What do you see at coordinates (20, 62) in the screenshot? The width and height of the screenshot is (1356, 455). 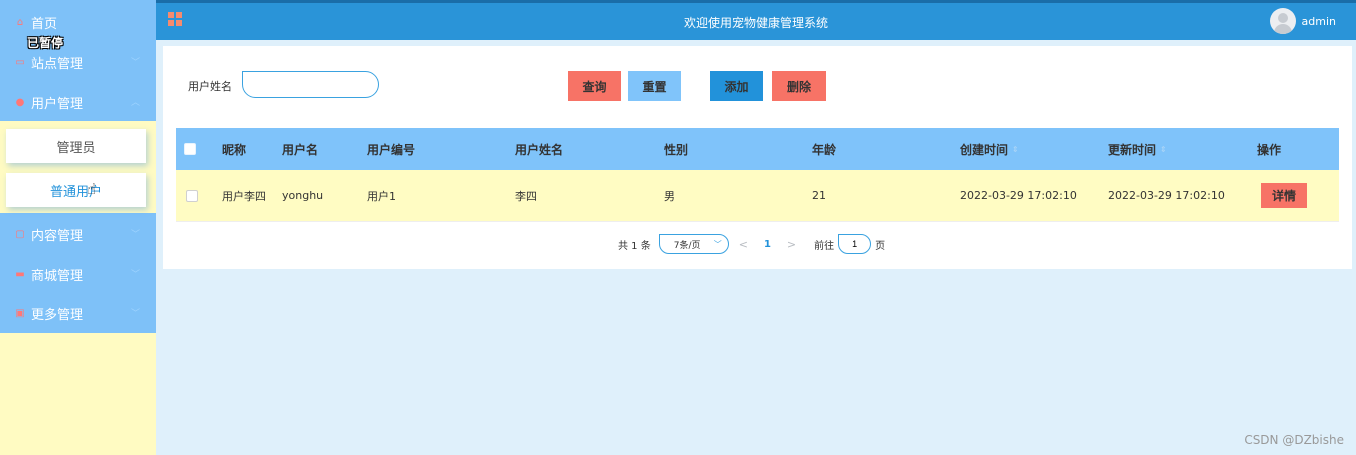 I see `site-icon: ▭` at bounding box center [20, 62].